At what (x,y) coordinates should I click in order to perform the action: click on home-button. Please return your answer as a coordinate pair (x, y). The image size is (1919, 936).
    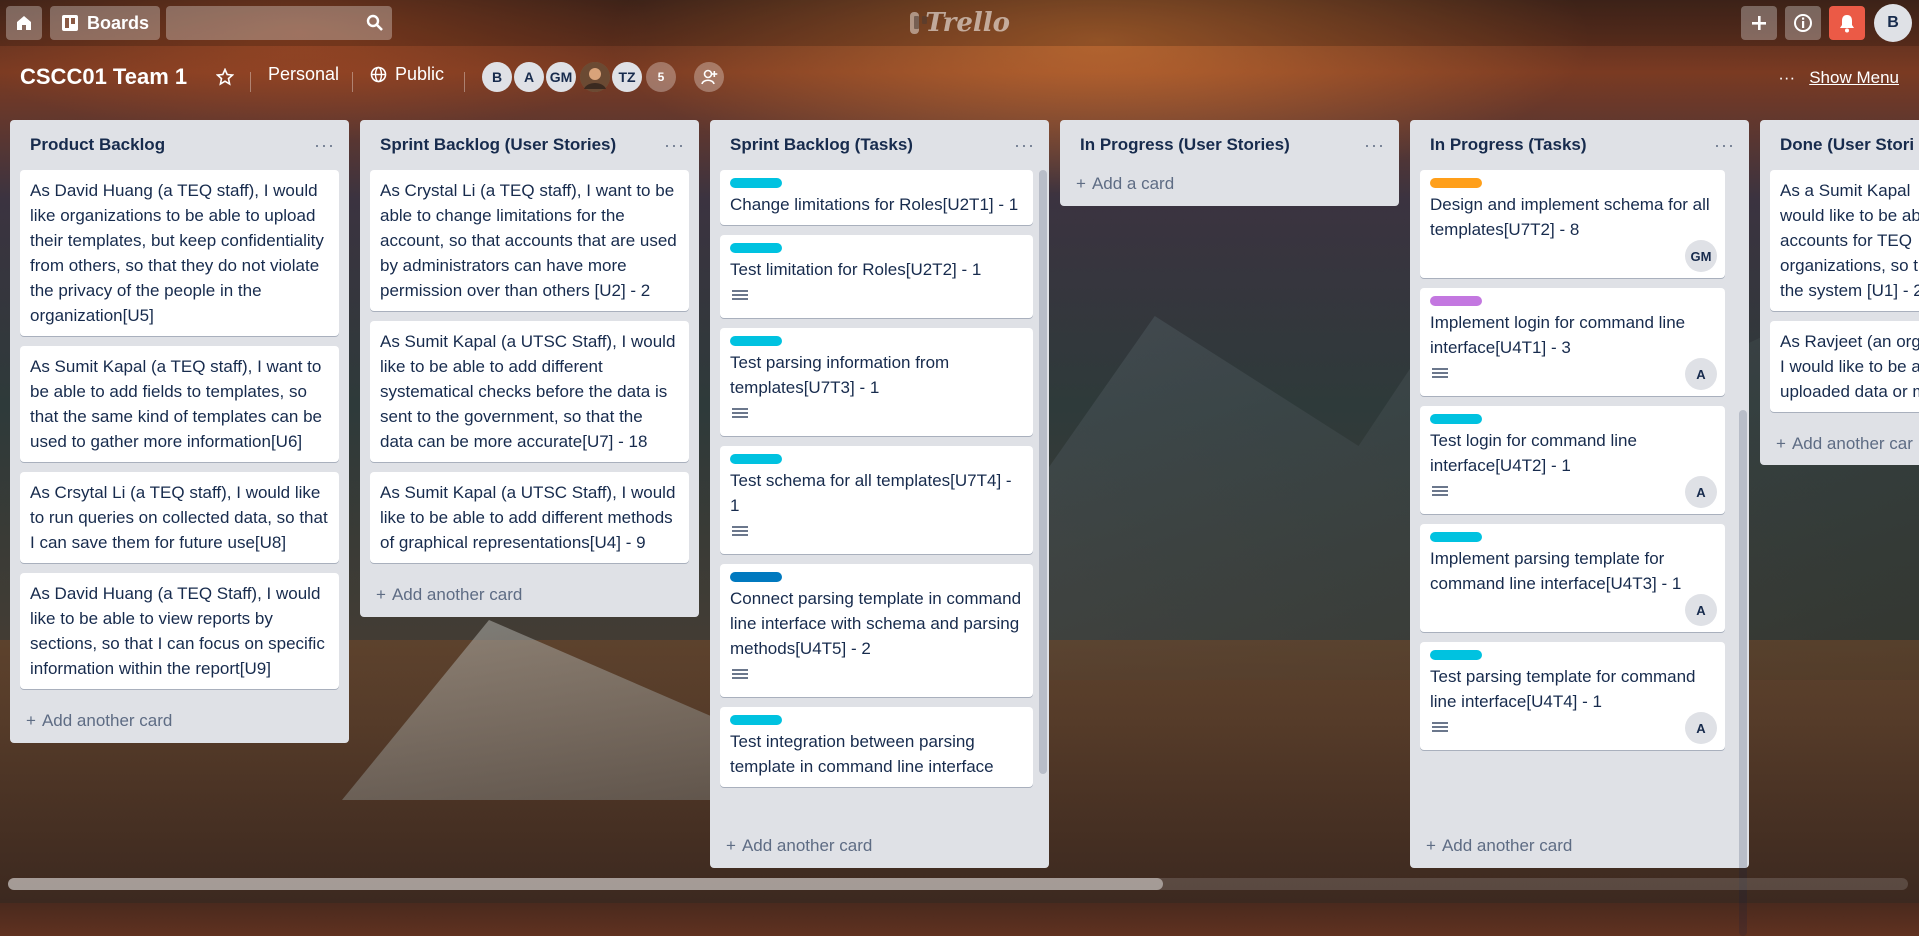
    Looking at the image, I should click on (24, 23).